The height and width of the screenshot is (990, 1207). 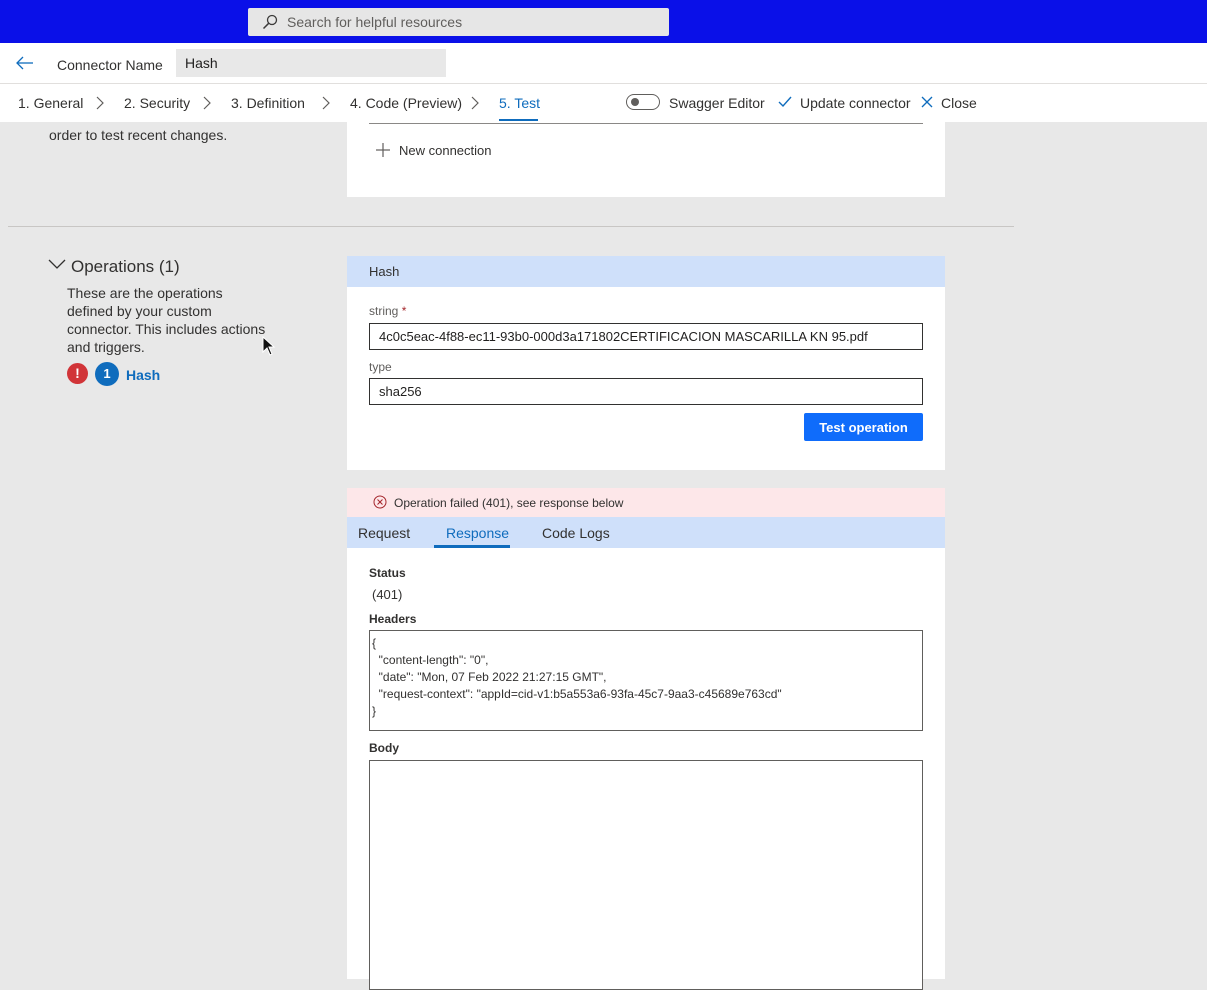 I want to click on operation-header-title: Hash, so click(x=384, y=271).